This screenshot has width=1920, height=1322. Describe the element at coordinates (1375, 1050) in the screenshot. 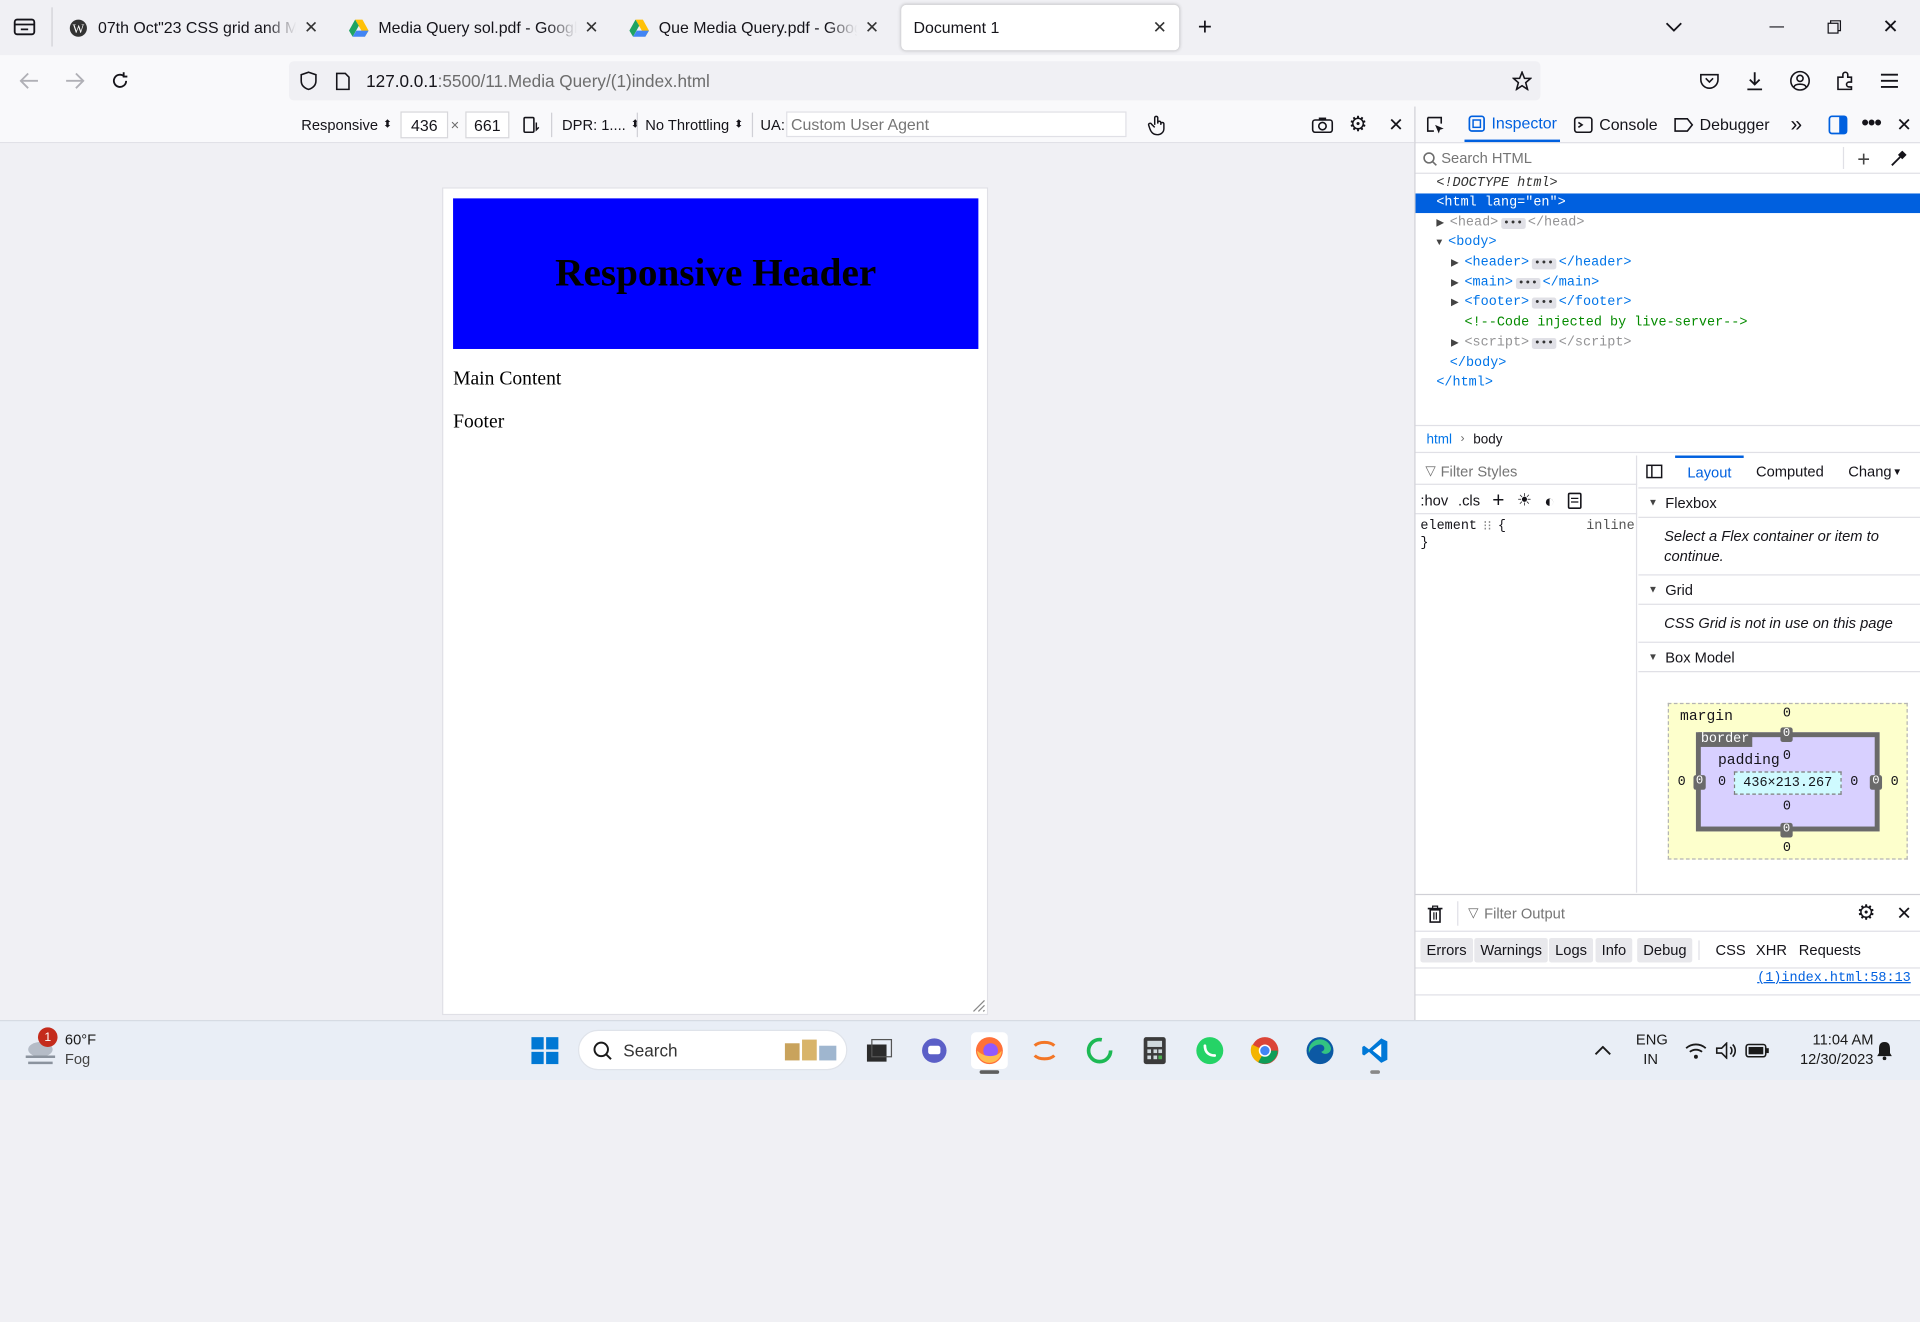

I see `vscode-icon` at that location.